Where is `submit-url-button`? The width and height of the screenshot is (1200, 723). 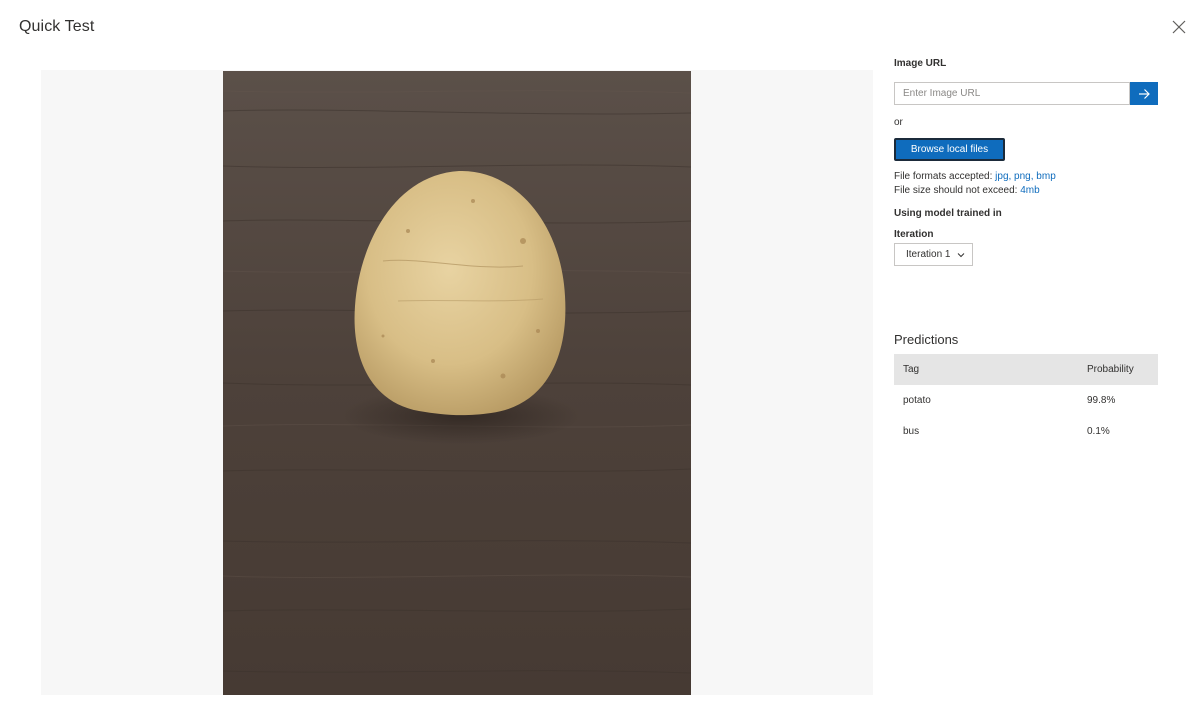 submit-url-button is located at coordinates (1144, 93).